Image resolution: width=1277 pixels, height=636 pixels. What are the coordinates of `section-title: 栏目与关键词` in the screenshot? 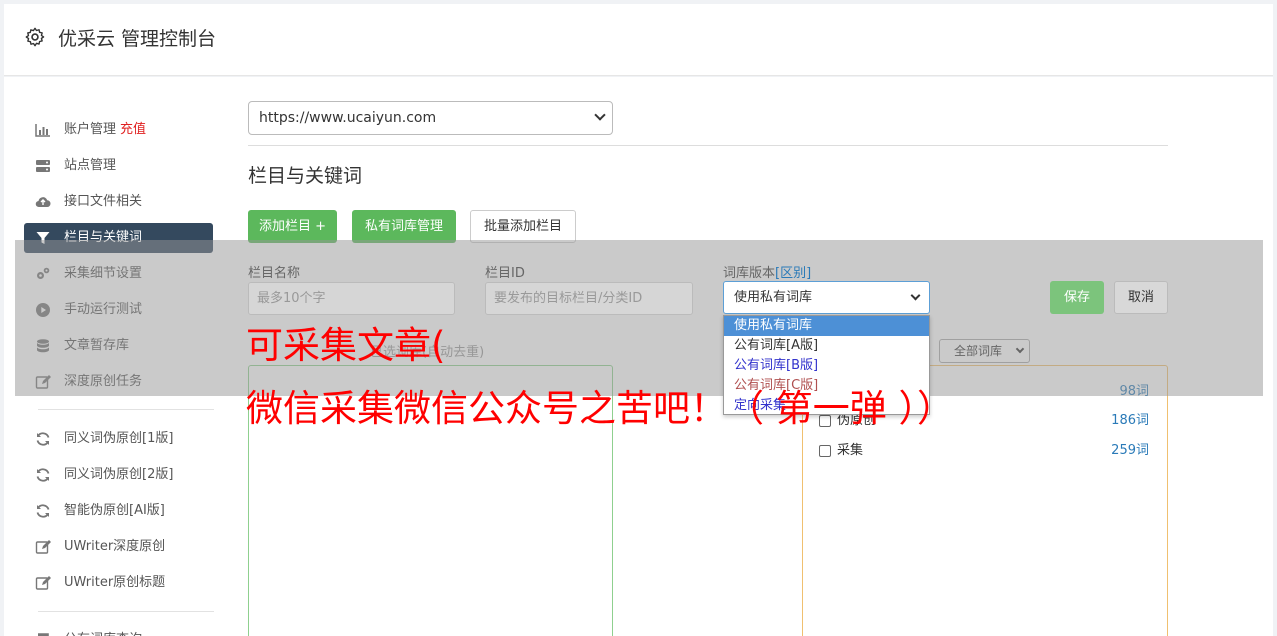 It's located at (305, 176).